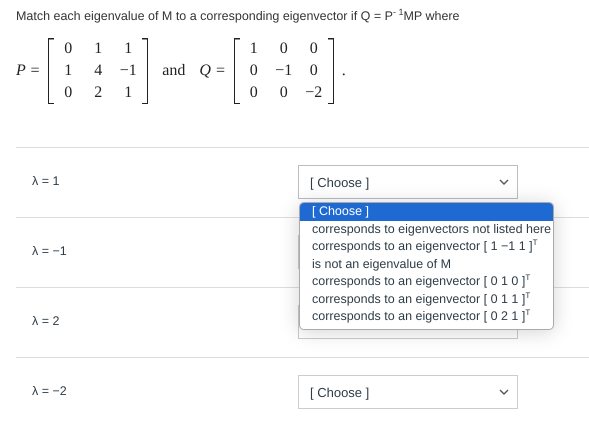 Image resolution: width=589 pixels, height=438 pixels. I want to click on dropdown-option: corresponds to an eigenvector [ 0 2 1 ]$^{T}$, so click(427, 317).